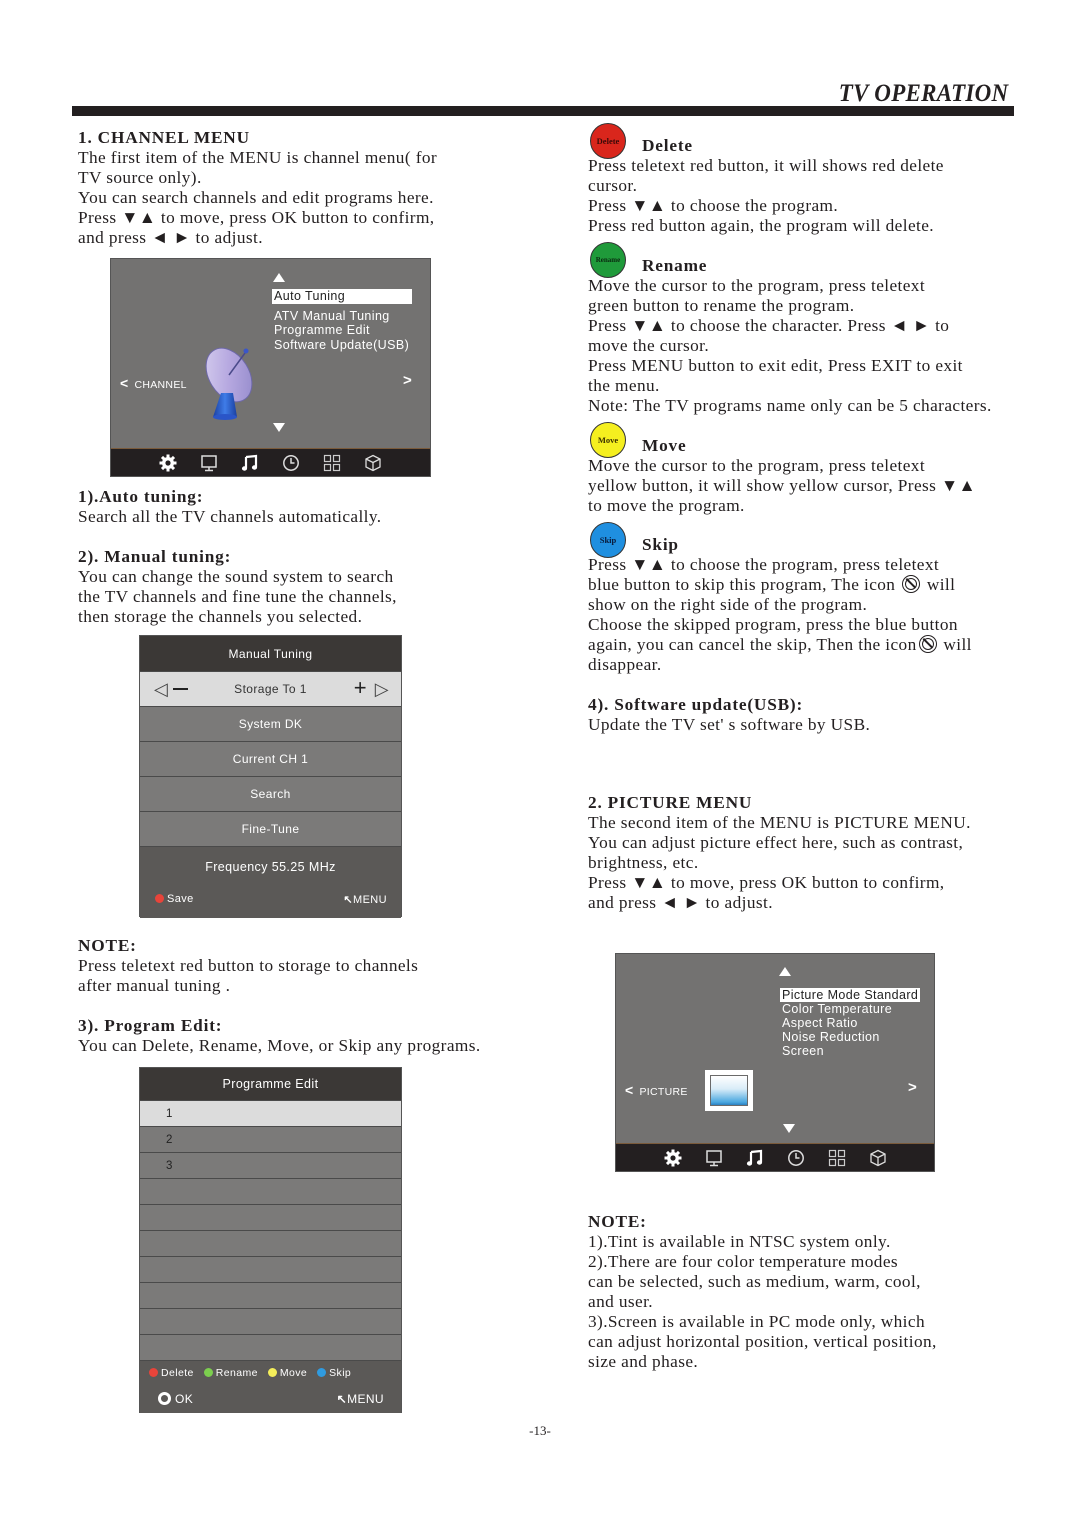 This screenshot has width=1080, height=1532. What do you see at coordinates (342, 316) in the screenshot?
I see `menu-item-atv-manual-tuning: ATV Manual Tuning` at bounding box center [342, 316].